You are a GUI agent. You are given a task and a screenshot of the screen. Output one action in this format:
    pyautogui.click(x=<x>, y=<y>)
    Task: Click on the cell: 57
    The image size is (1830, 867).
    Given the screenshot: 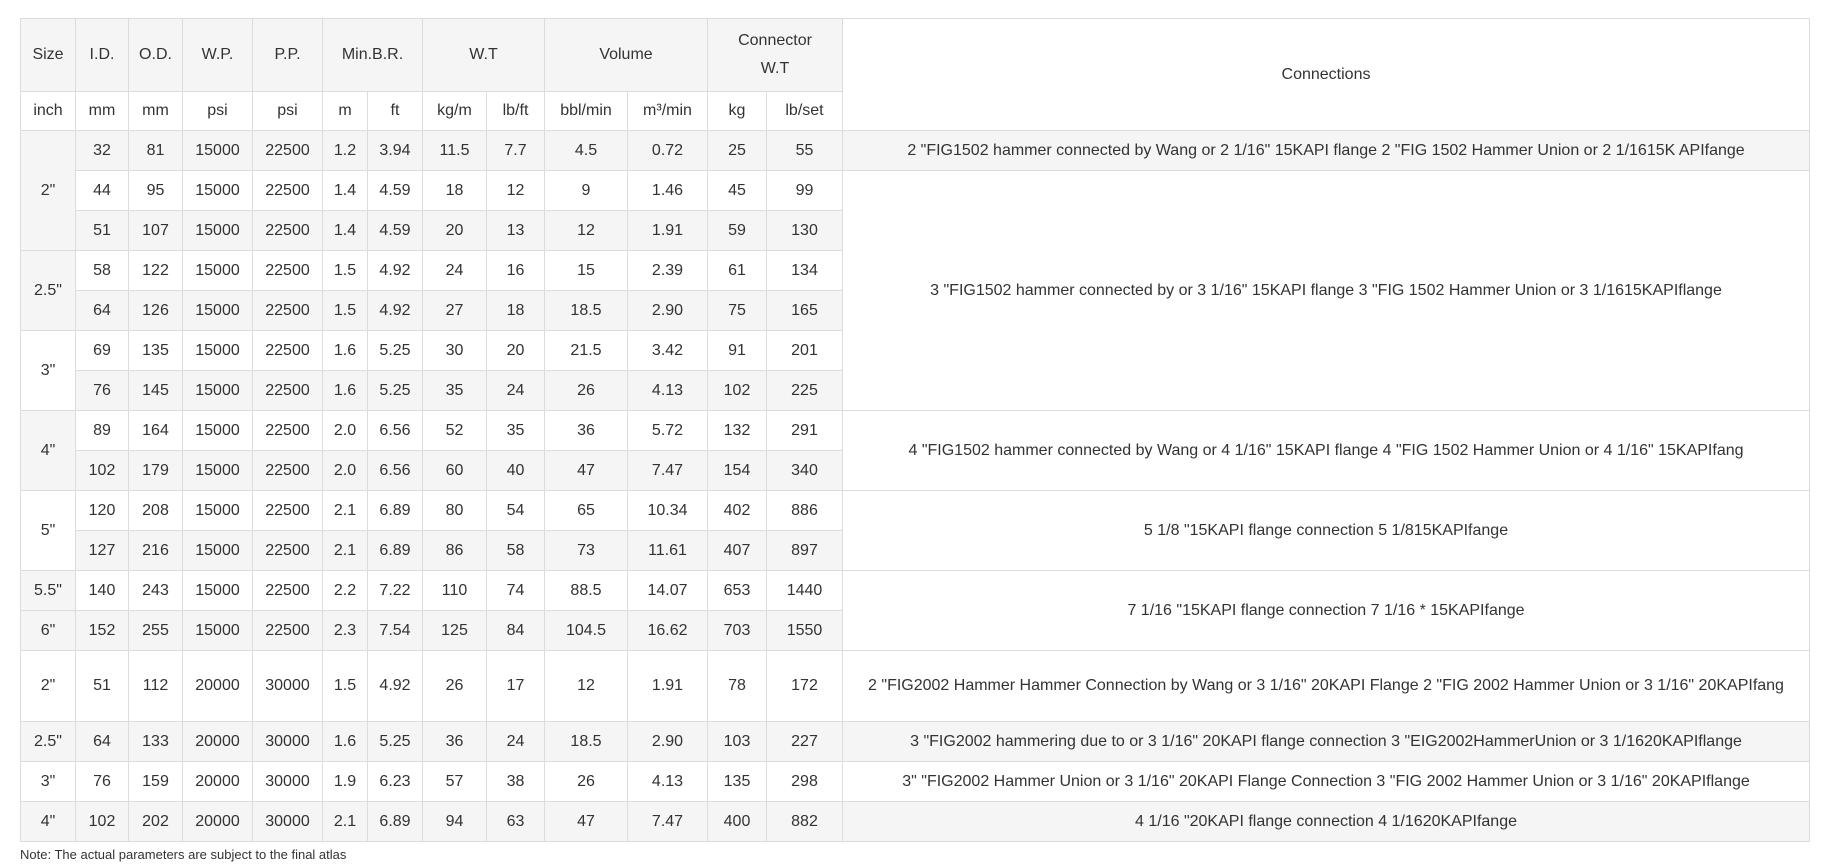 What is the action you would take?
    pyautogui.click(x=454, y=781)
    